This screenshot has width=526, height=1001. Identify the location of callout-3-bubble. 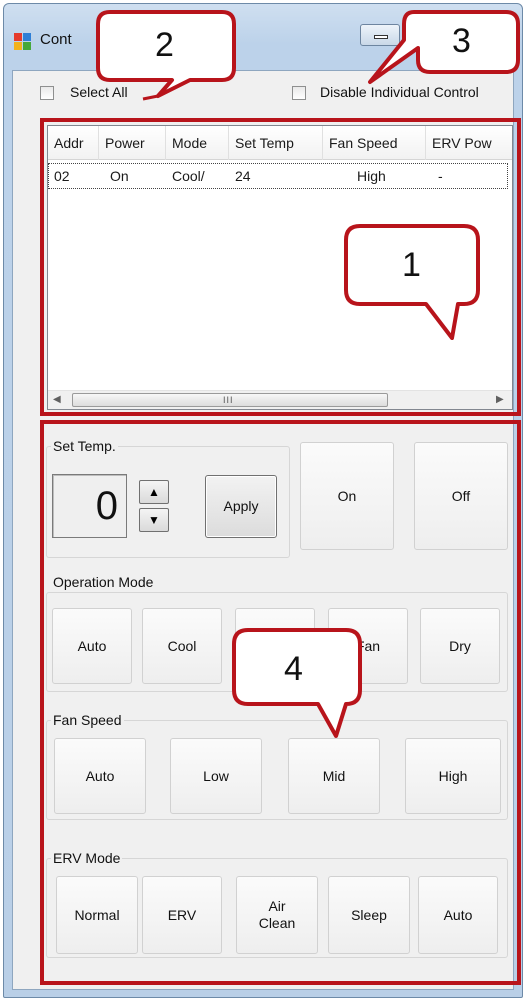
(444, 47).